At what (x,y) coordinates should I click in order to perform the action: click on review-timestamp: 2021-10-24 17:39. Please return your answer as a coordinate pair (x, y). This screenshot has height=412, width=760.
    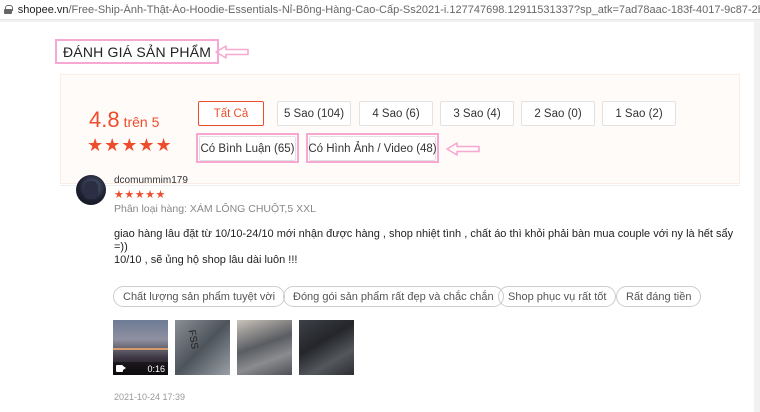
    Looking at the image, I should click on (150, 397).